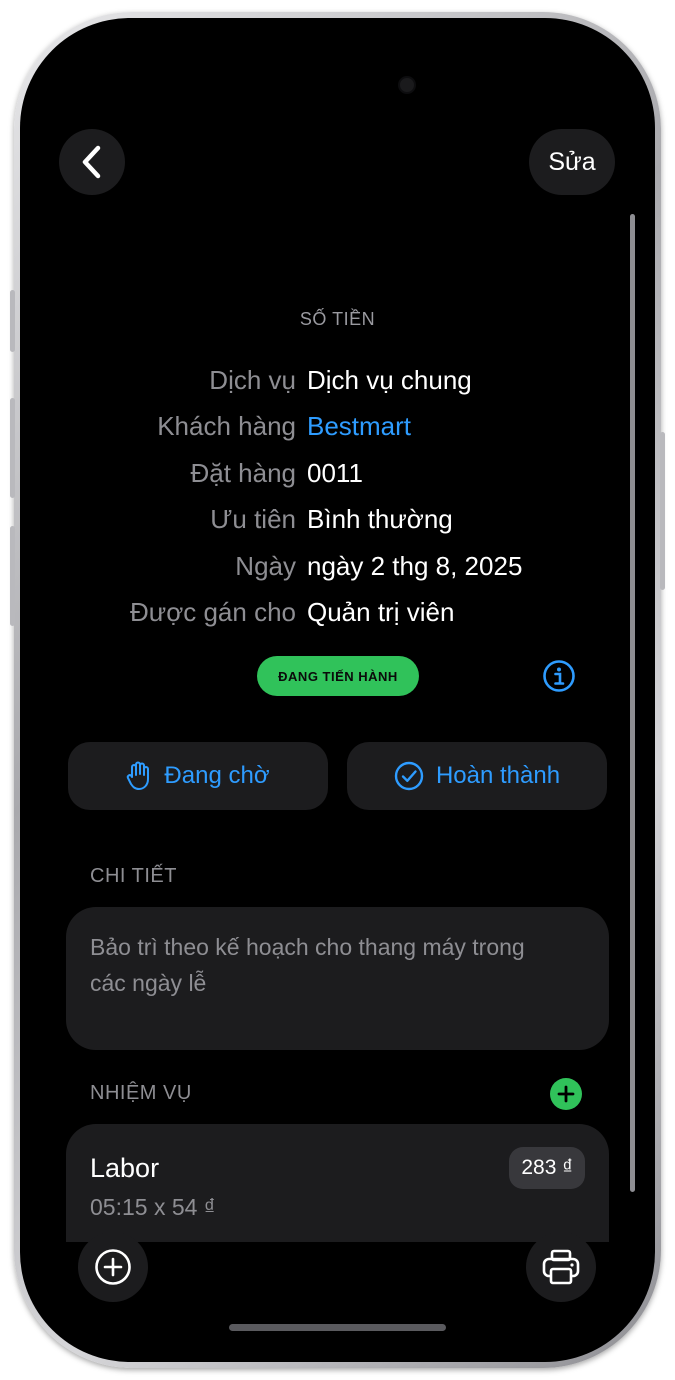  Describe the element at coordinates (337, 319) in the screenshot. I see `amount-label: SỐ TIỀN` at that location.